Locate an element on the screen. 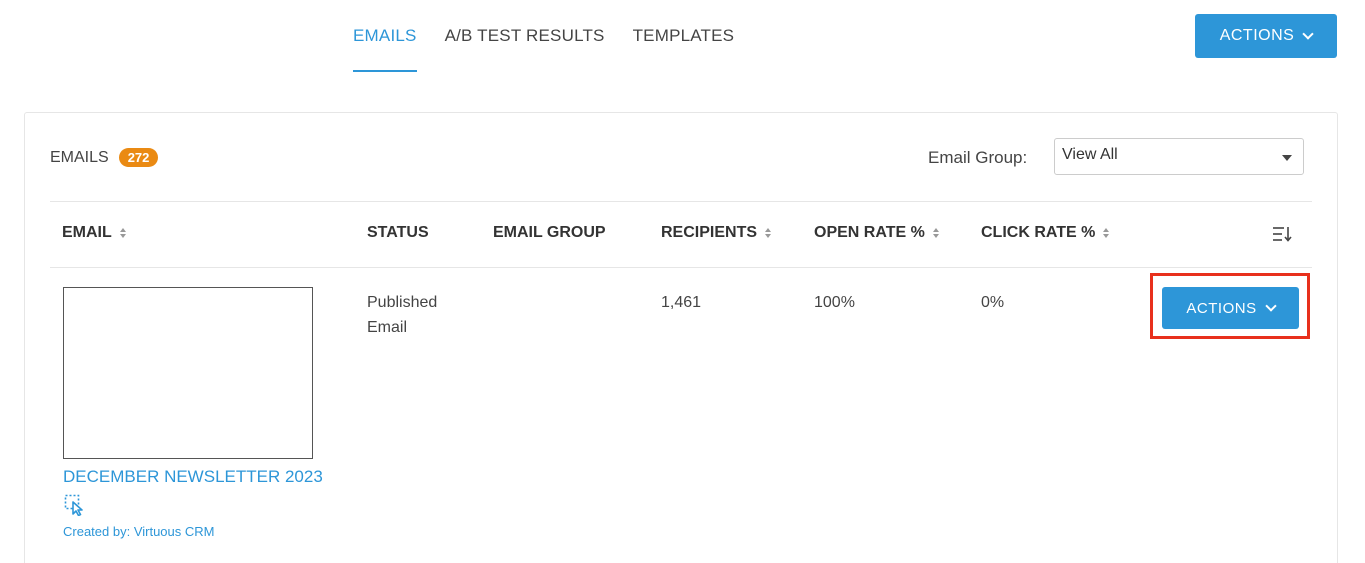  column-header-open-rate-label: OPEN RATE % is located at coordinates (869, 232).